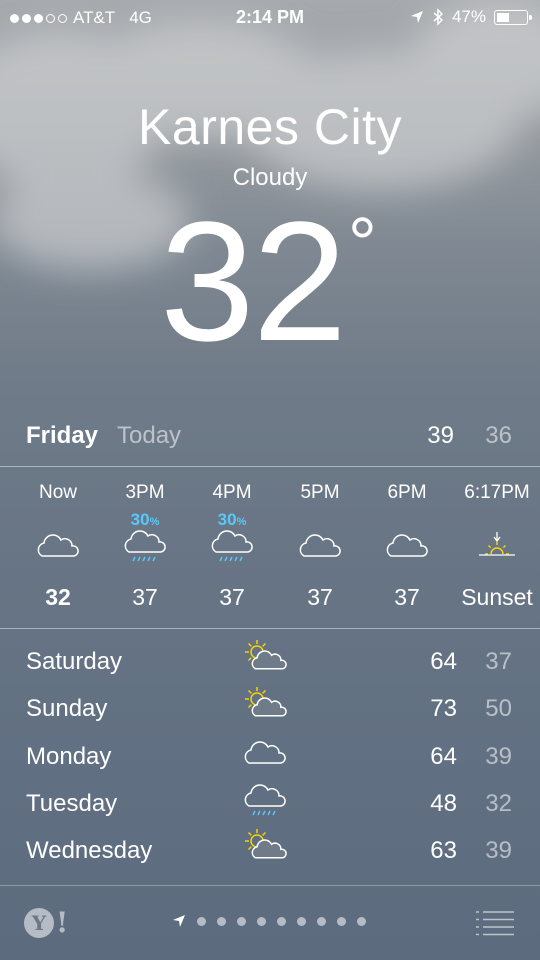  Describe the element at coordinates (253, 282) in the screenshot. I see `current-temperature: 32` at that location.